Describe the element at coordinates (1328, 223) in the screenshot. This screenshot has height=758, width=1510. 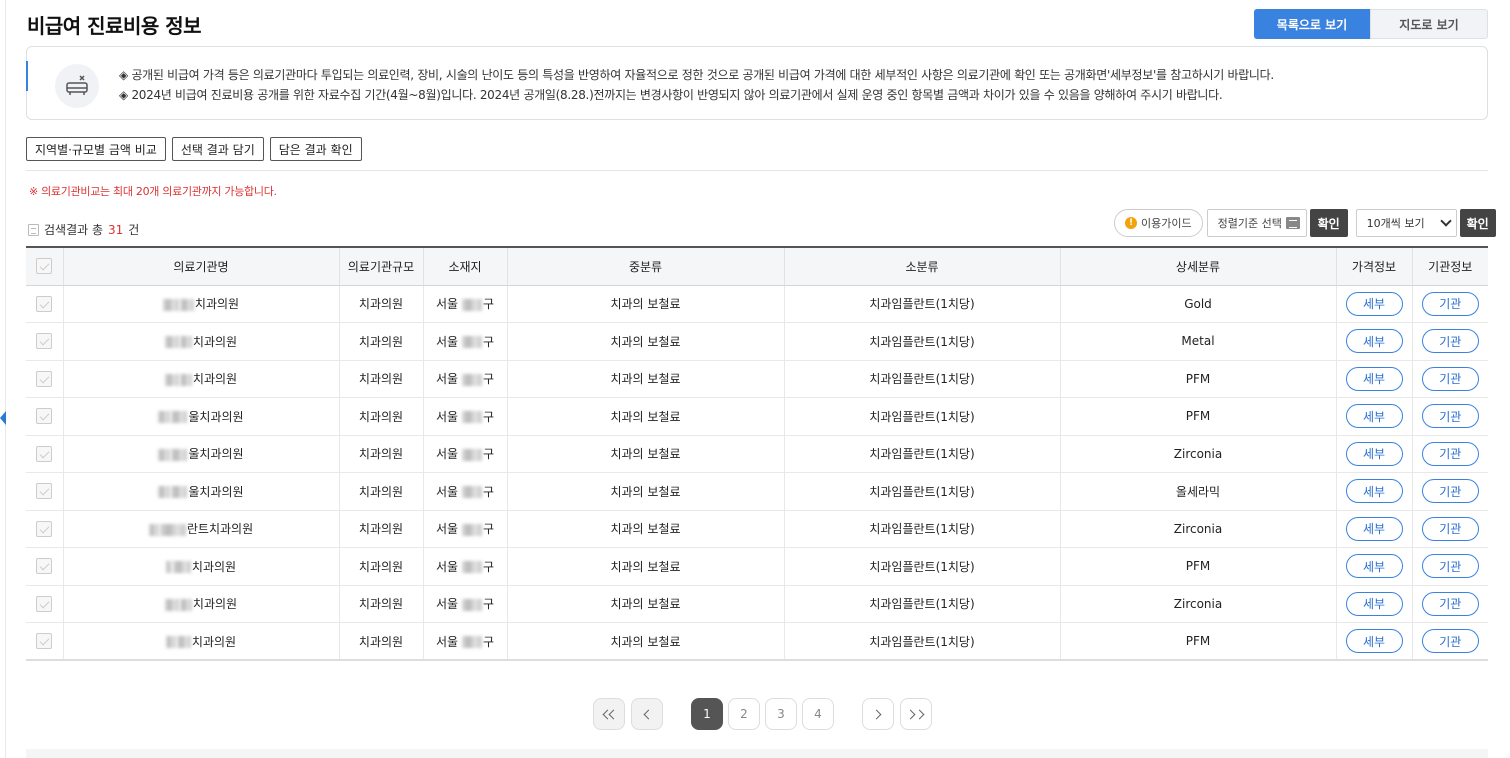
I see `sort-confirm-button: 확인` at that location.